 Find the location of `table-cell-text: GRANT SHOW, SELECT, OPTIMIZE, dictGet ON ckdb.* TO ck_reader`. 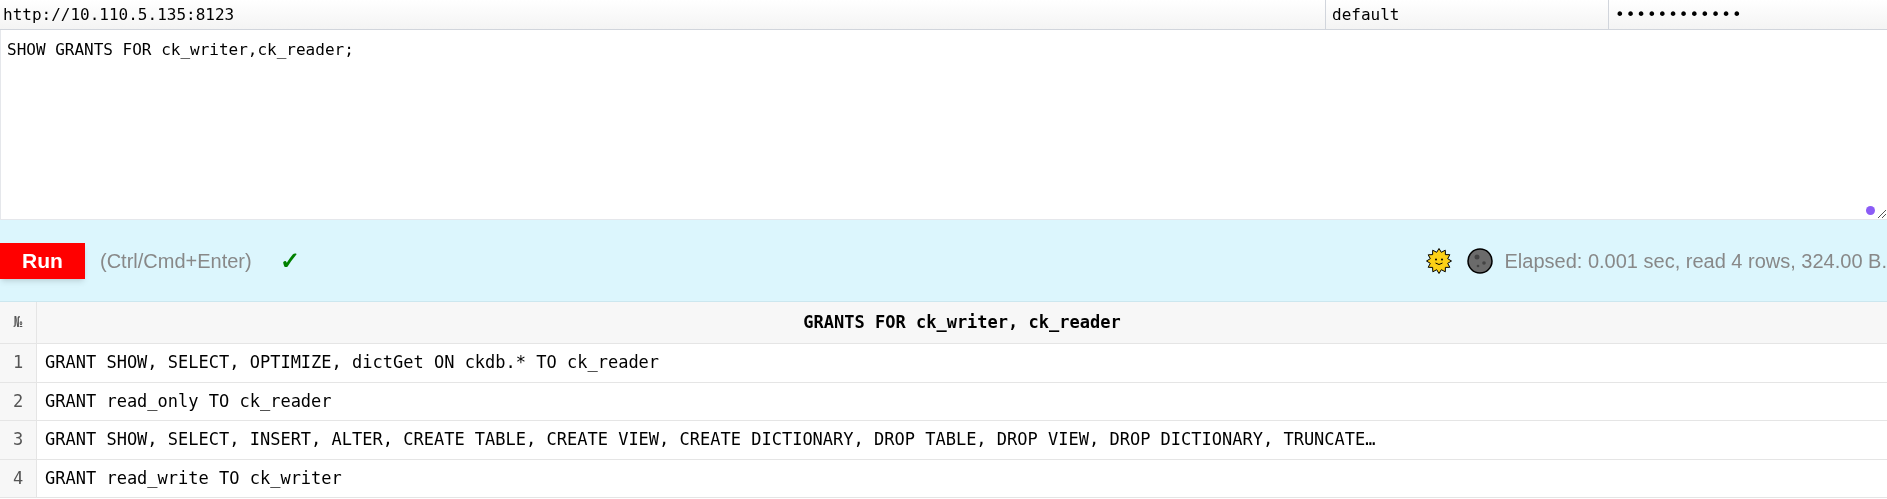

table-cell-text: GRANT SHOW, SELECT, OPTIMIZE, dictGet ON ckdb.* TO ck_reader is located at coordinates (352, 362).